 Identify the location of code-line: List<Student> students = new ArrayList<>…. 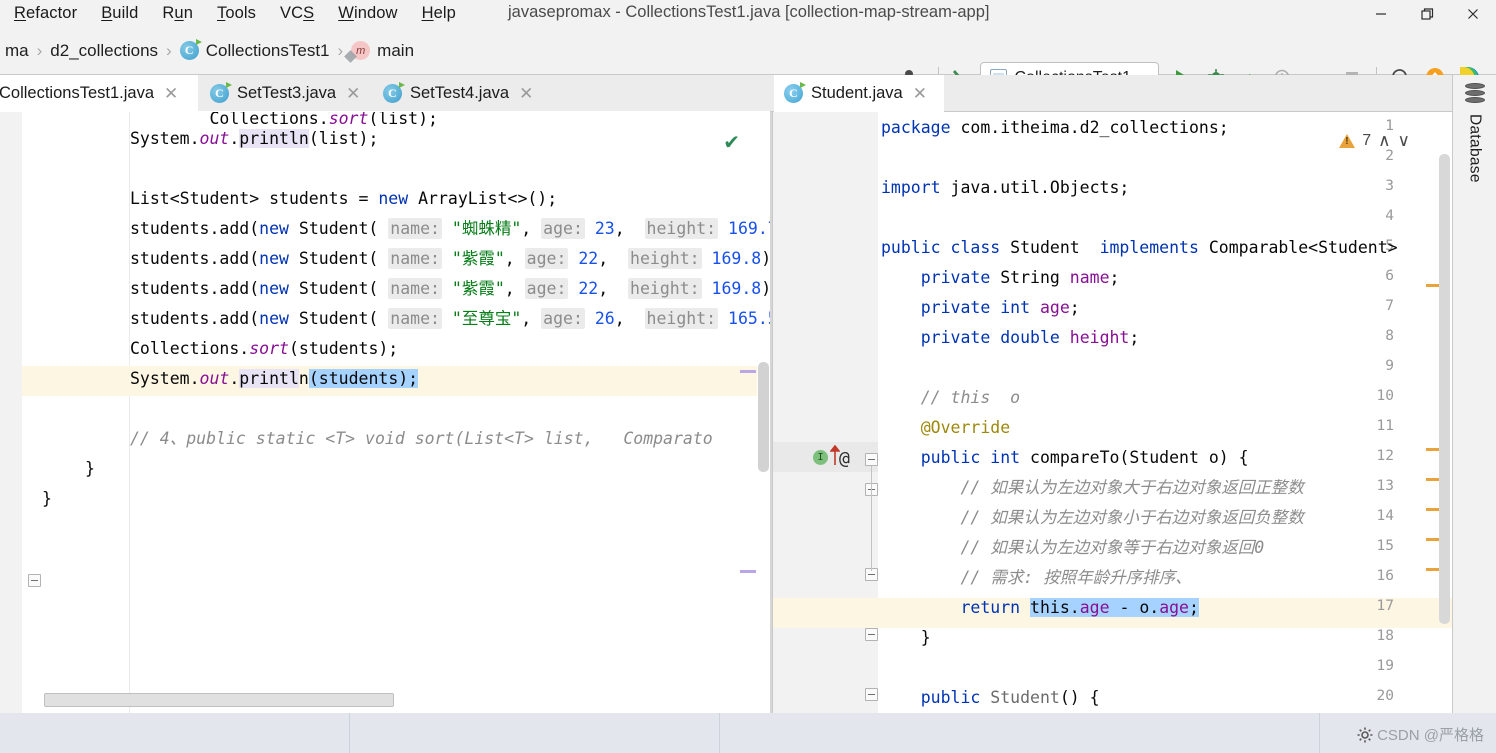
(344, 198).